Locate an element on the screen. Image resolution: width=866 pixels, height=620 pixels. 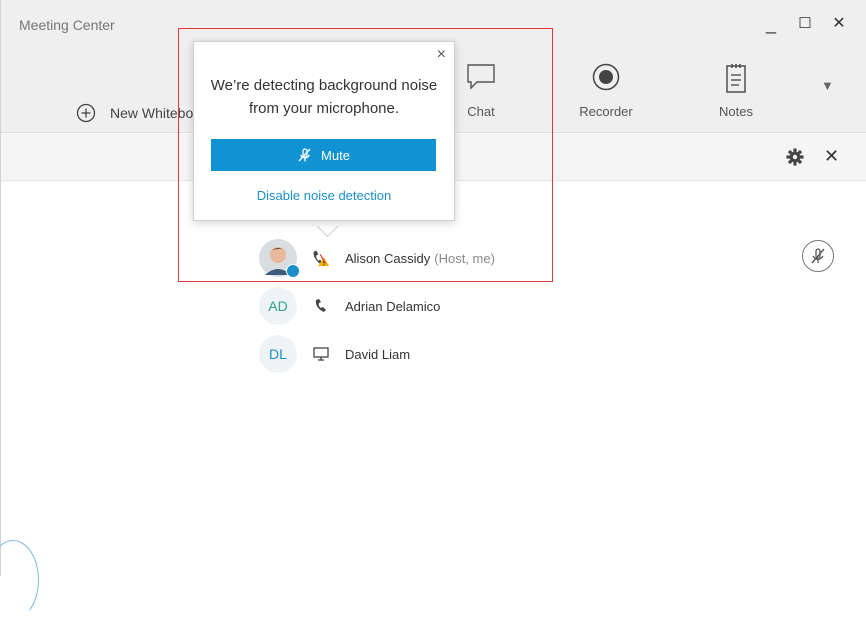
panel-close-button: ✕ is located at coordinates (831, 156).